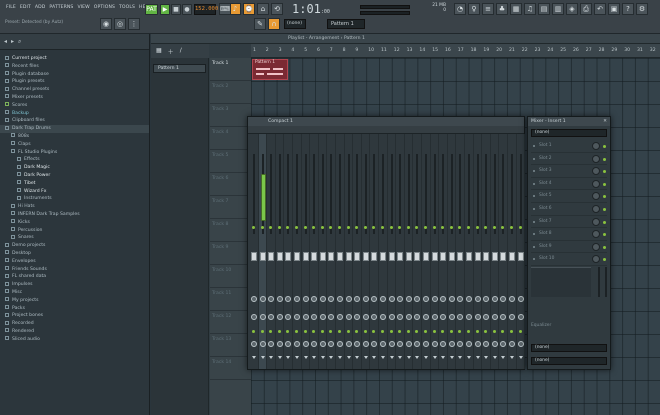 This screenshot has width=660, height=415. Describe the element at coordinates (74, 277) in the screenshot. I see `browser-item: FL shared data` at that location.